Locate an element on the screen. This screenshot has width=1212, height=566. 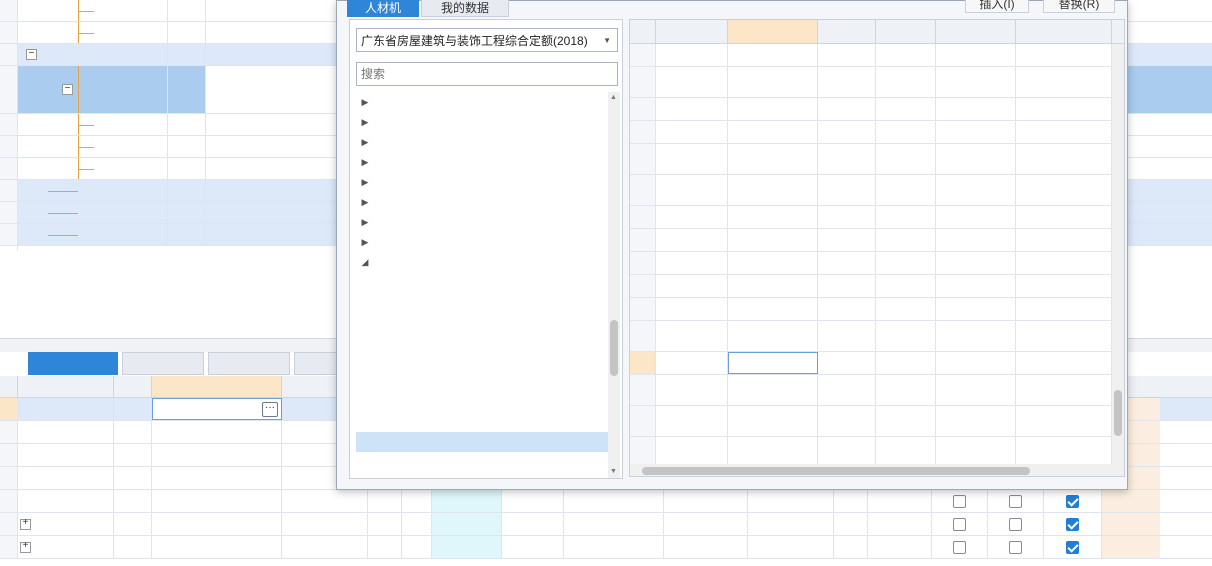
search-box is located at coordinates (487, 74).